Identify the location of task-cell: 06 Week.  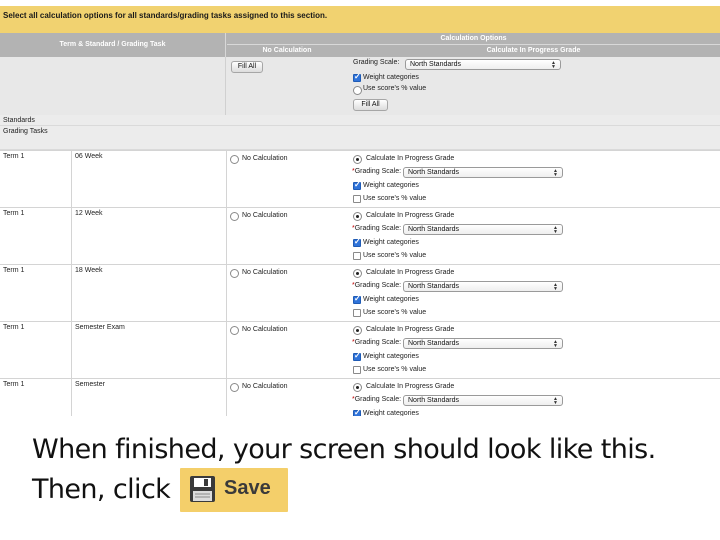
(149, 179).